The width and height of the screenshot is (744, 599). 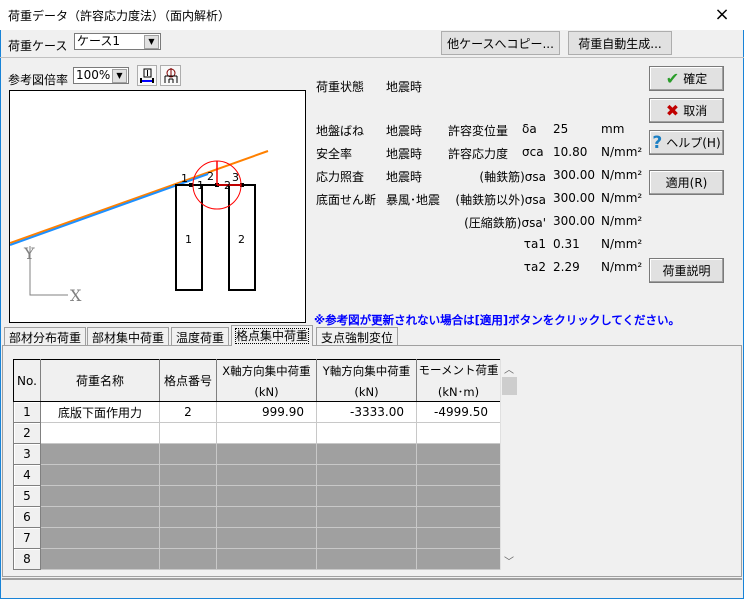 What do you see at coordinates (509, 368) in the screenshot?
I see `scroll-up-icon: ︿` at bounding box center [509, 368].